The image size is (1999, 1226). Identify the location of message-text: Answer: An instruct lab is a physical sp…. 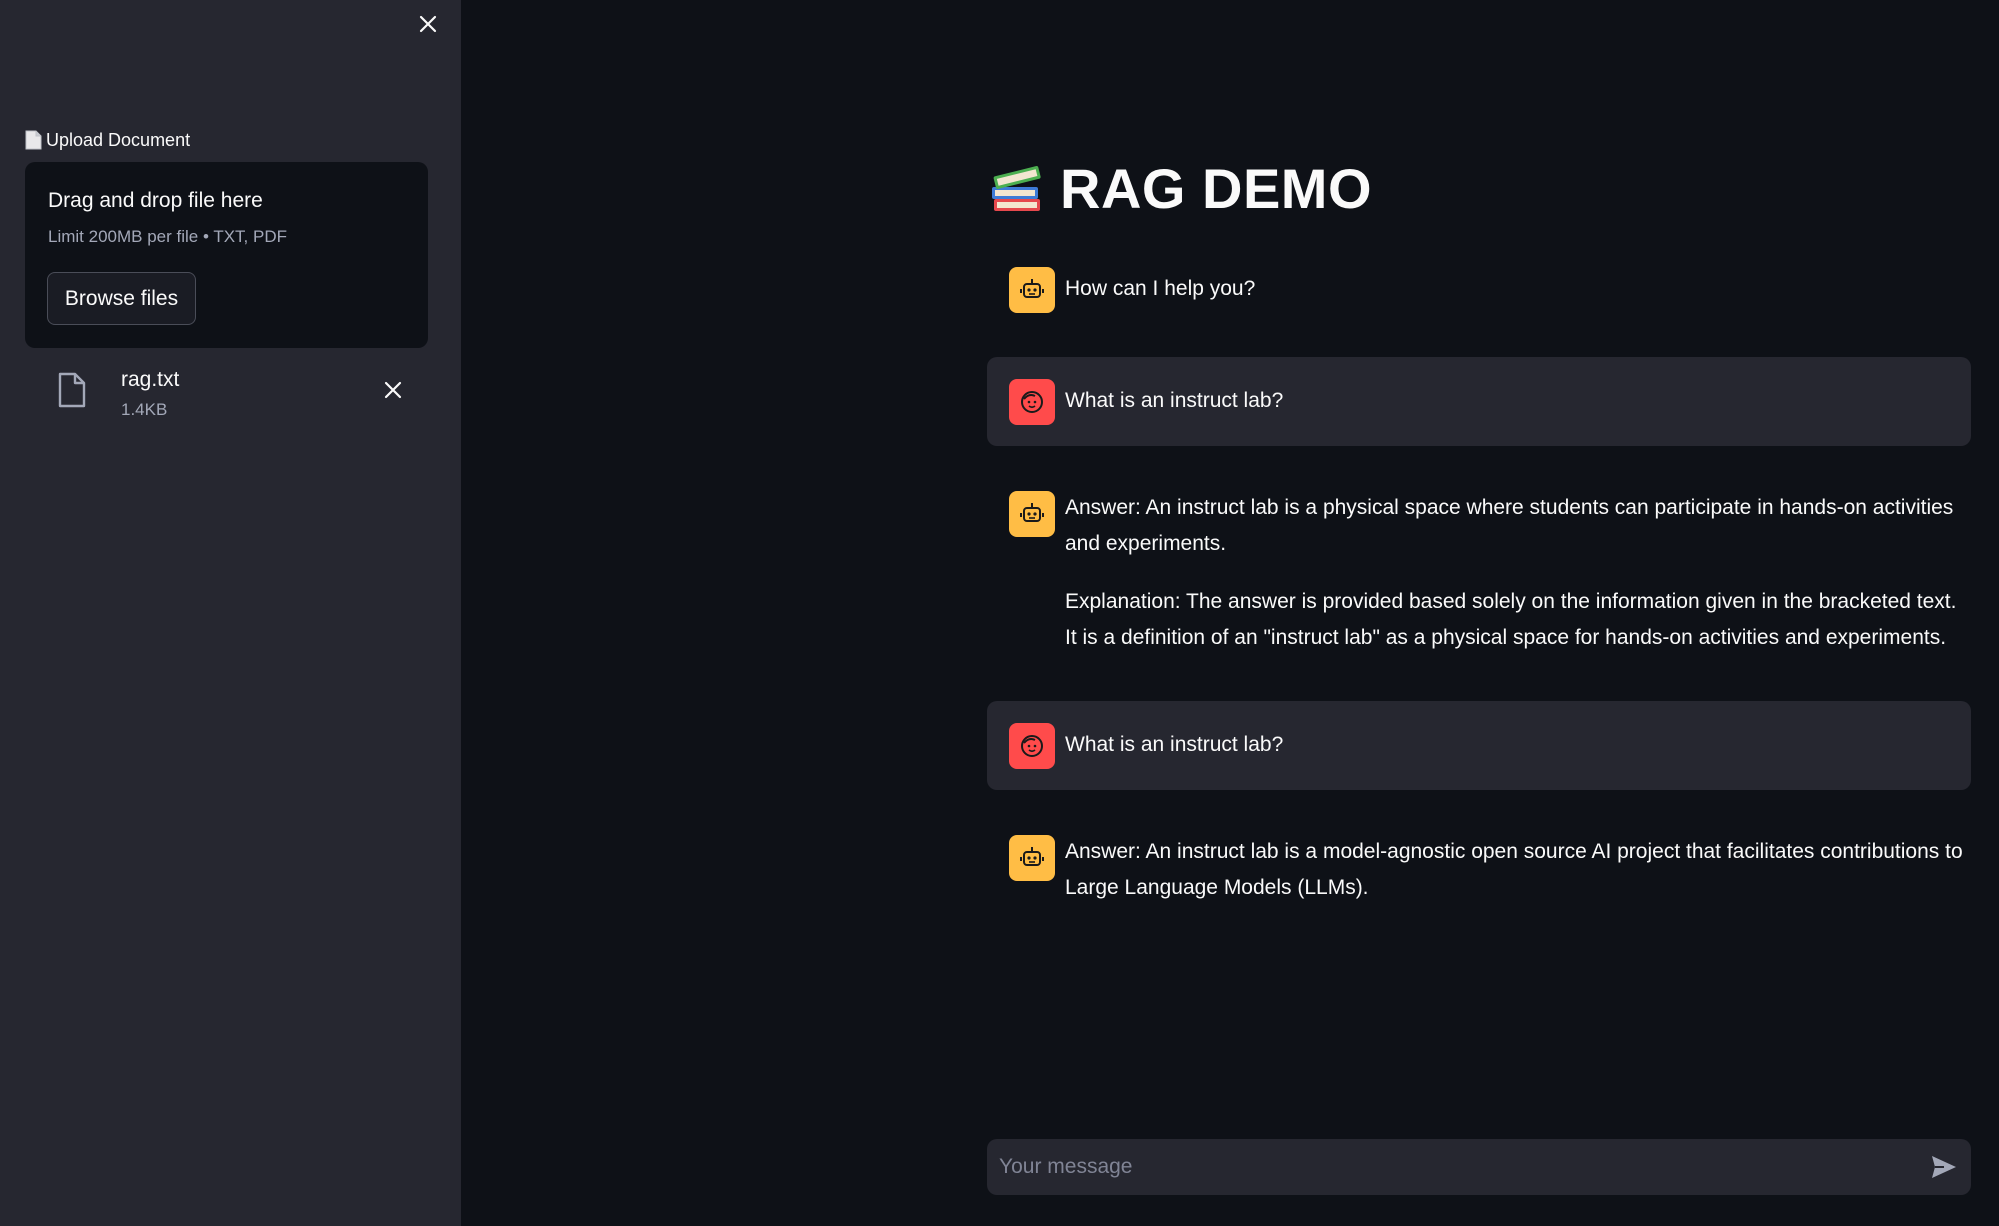
(1518, 573).